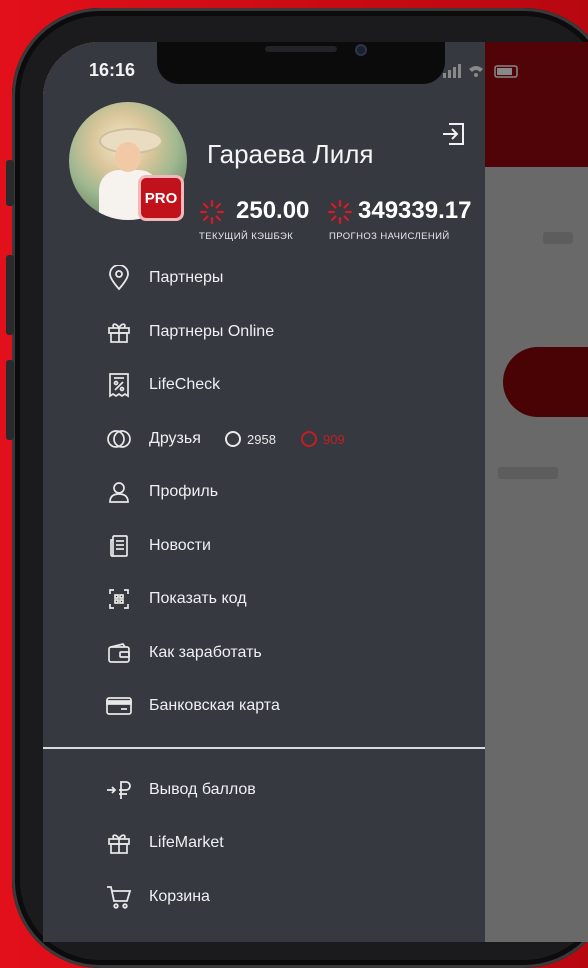 The height and width of the screenshot is (968, 588). Describe the element at coordinates (301, 63) in the screenshot. I see `phone-notch` at that location.